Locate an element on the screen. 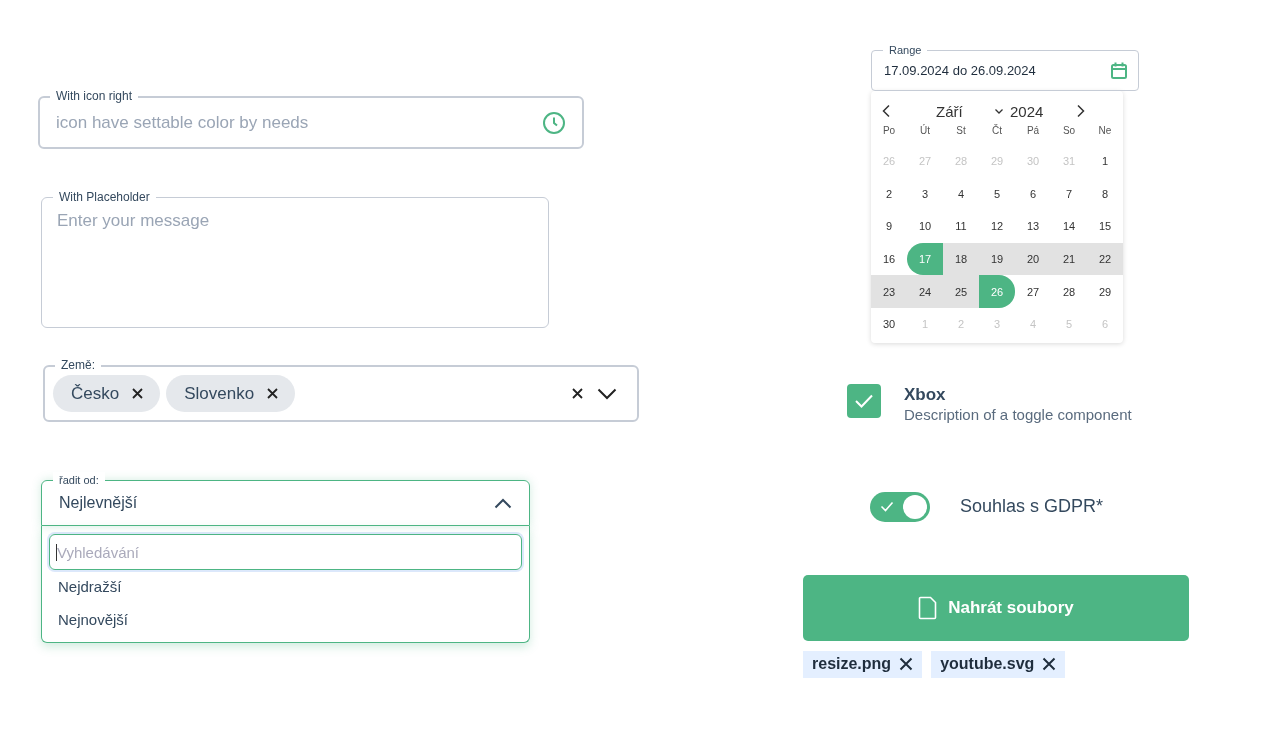  checkbox is located at coordinates (864, 400).